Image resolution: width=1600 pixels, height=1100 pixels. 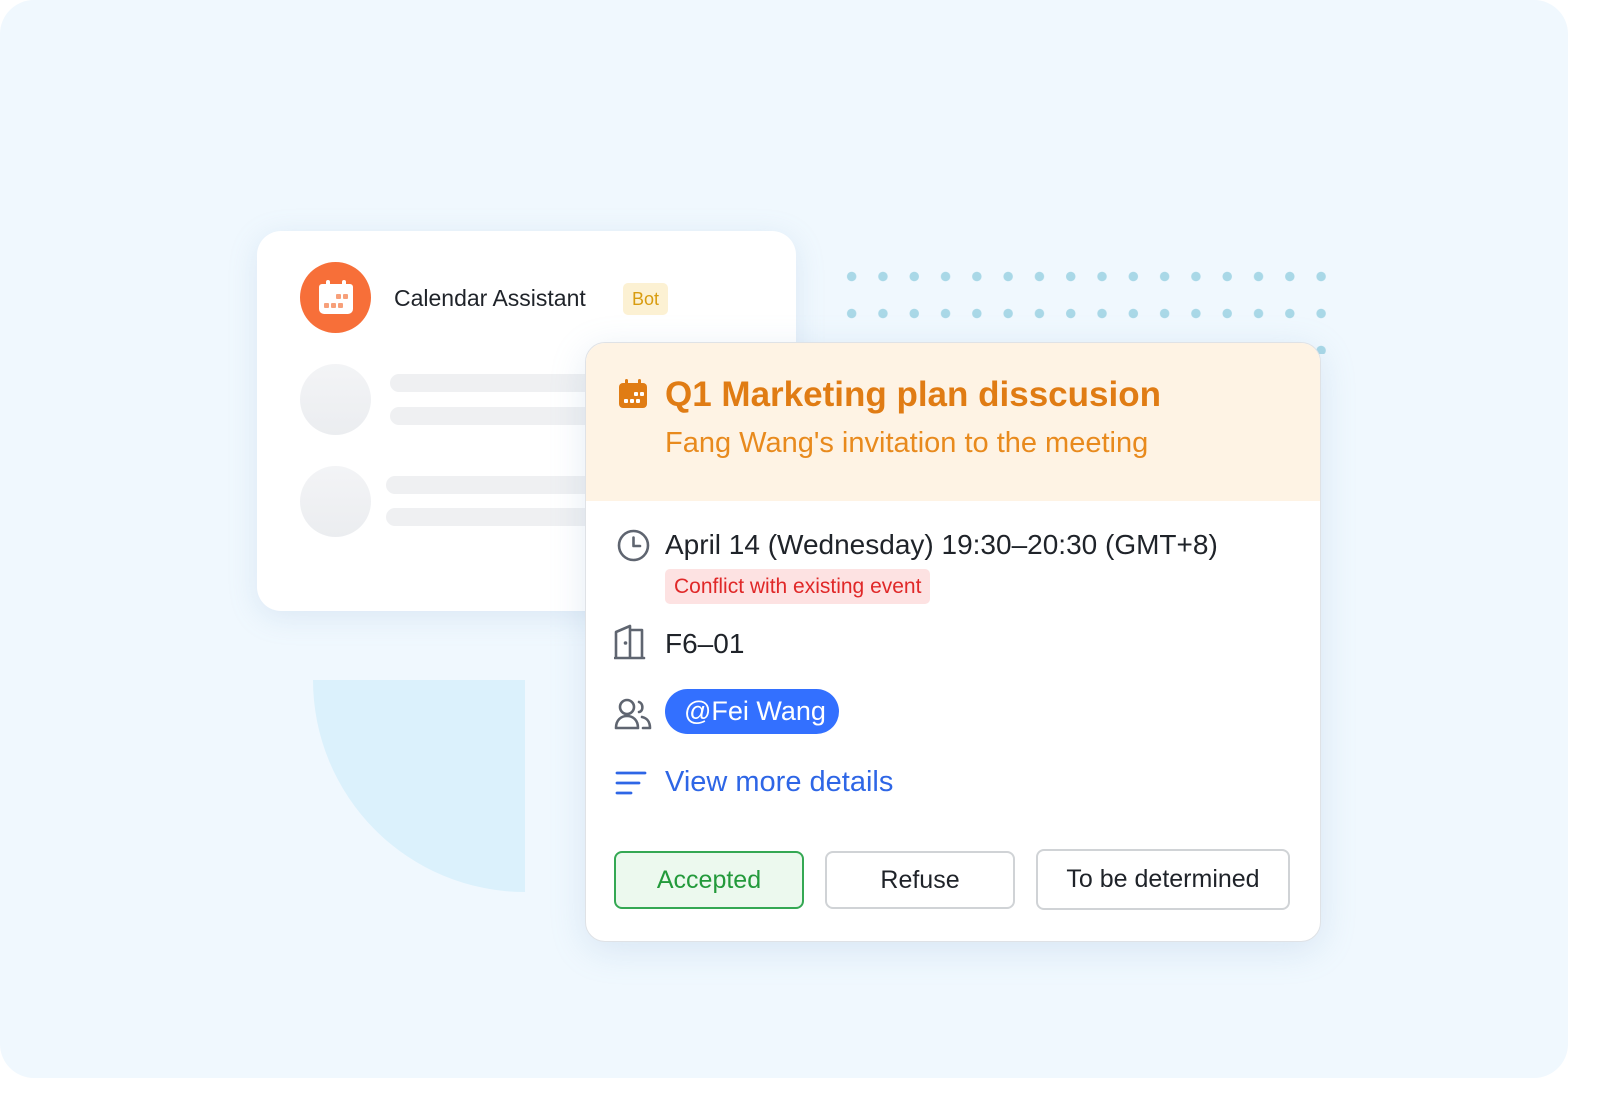 I want to click on attendee-mention: @Fei Wang, so click(x=752, y=711).